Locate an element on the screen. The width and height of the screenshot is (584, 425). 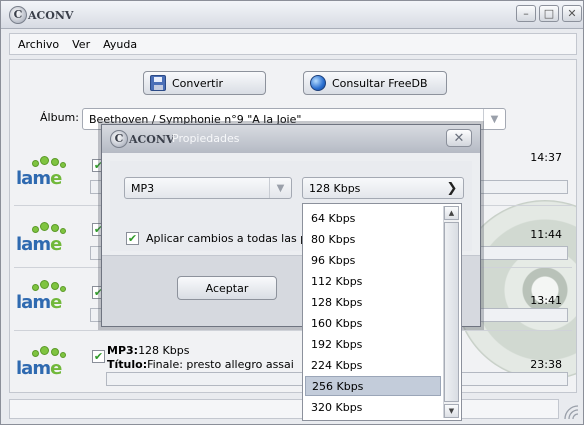
close-button: ✕ is located at coordinates (572, 13).